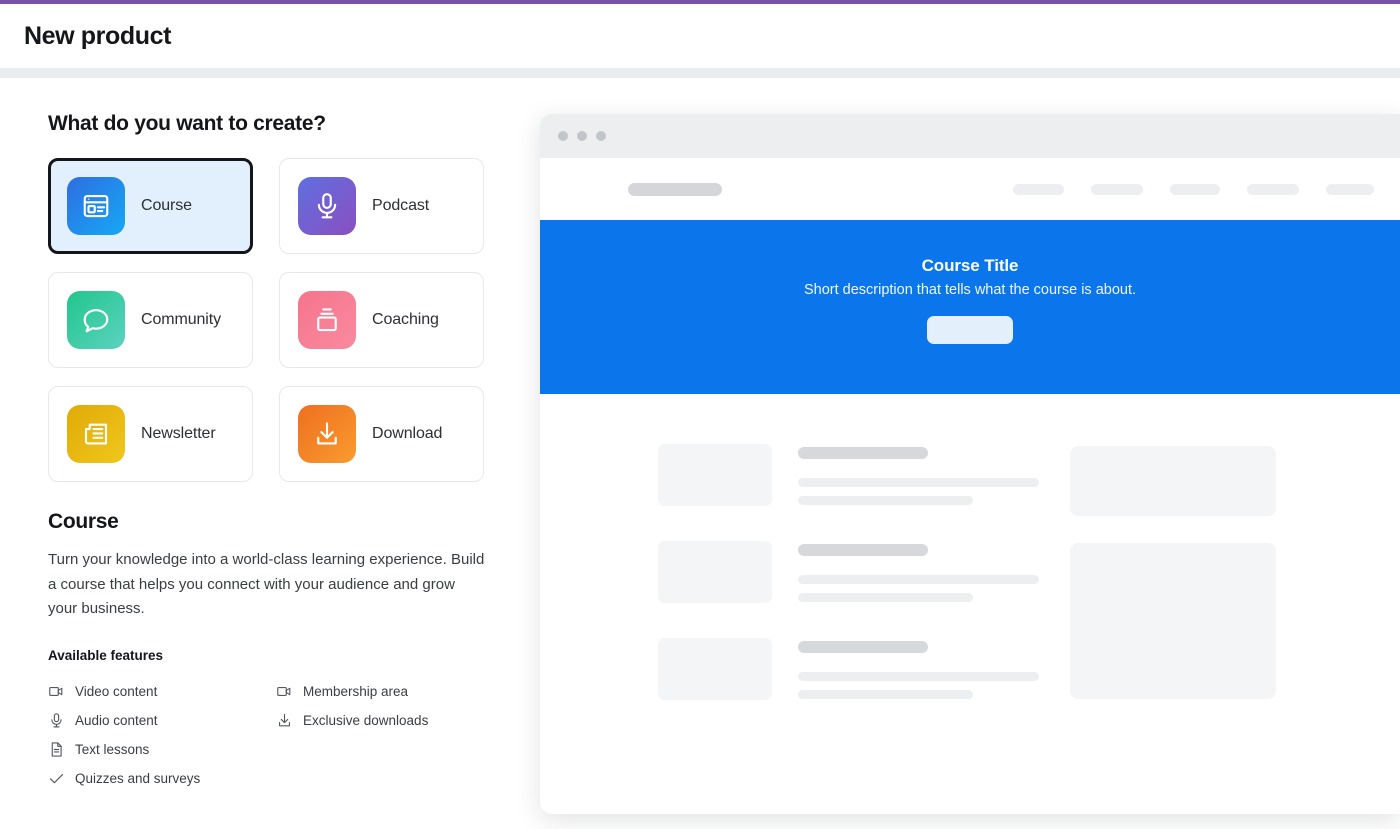 The image size is (1400, 829). What do you see at coordinates (582, 136) in the screenshot?
I see `window-dot-minimize-icon` at bounding box center [582, 136].